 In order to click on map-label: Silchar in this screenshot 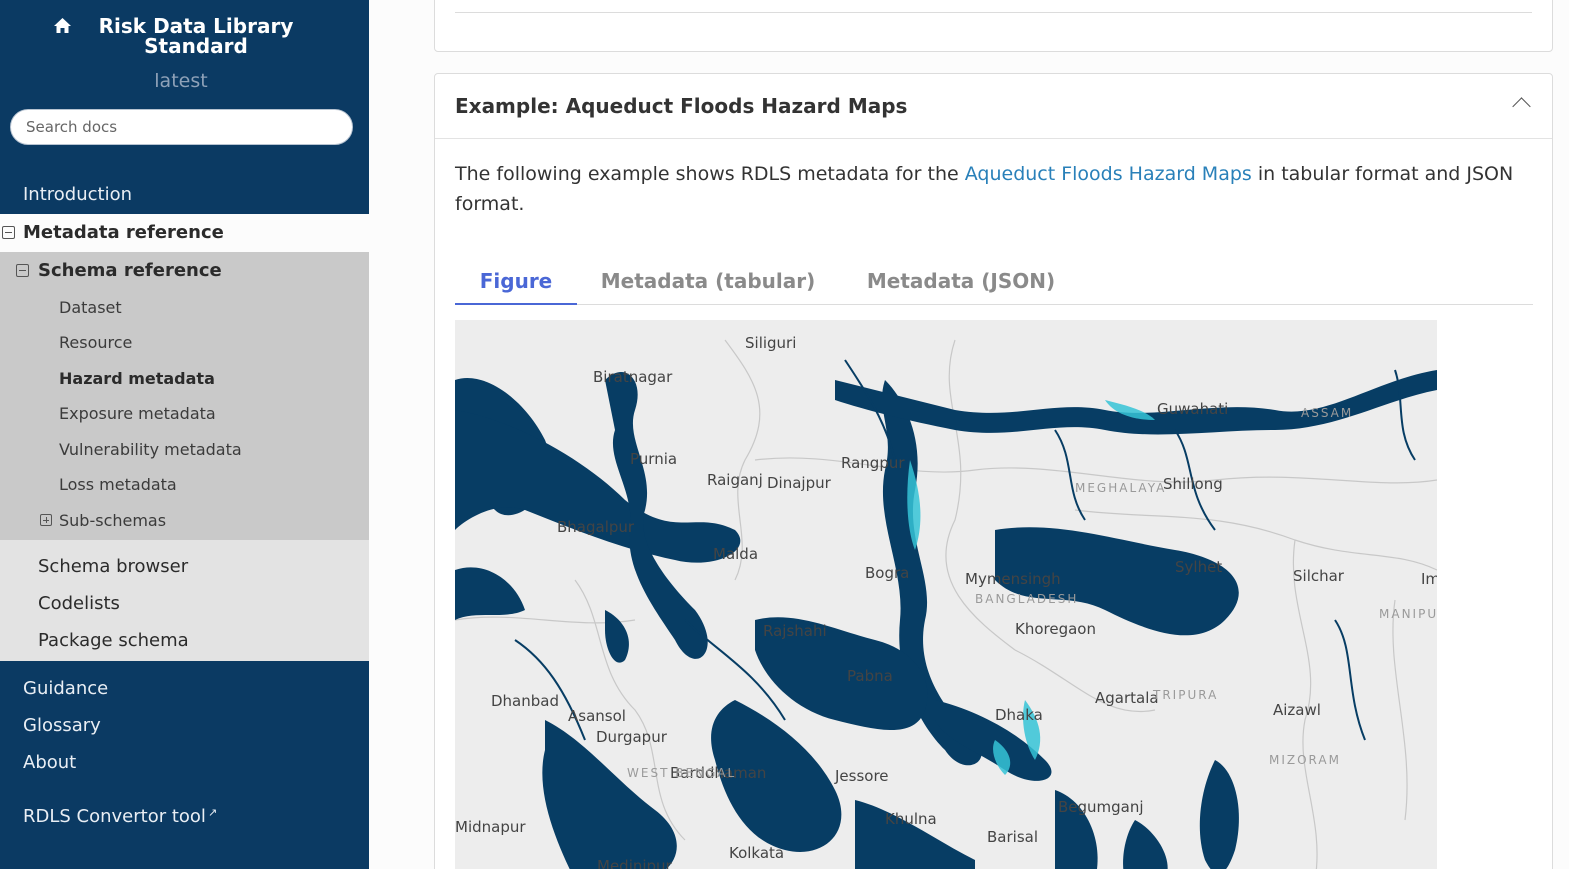, I will do `click(1318, 576)`.